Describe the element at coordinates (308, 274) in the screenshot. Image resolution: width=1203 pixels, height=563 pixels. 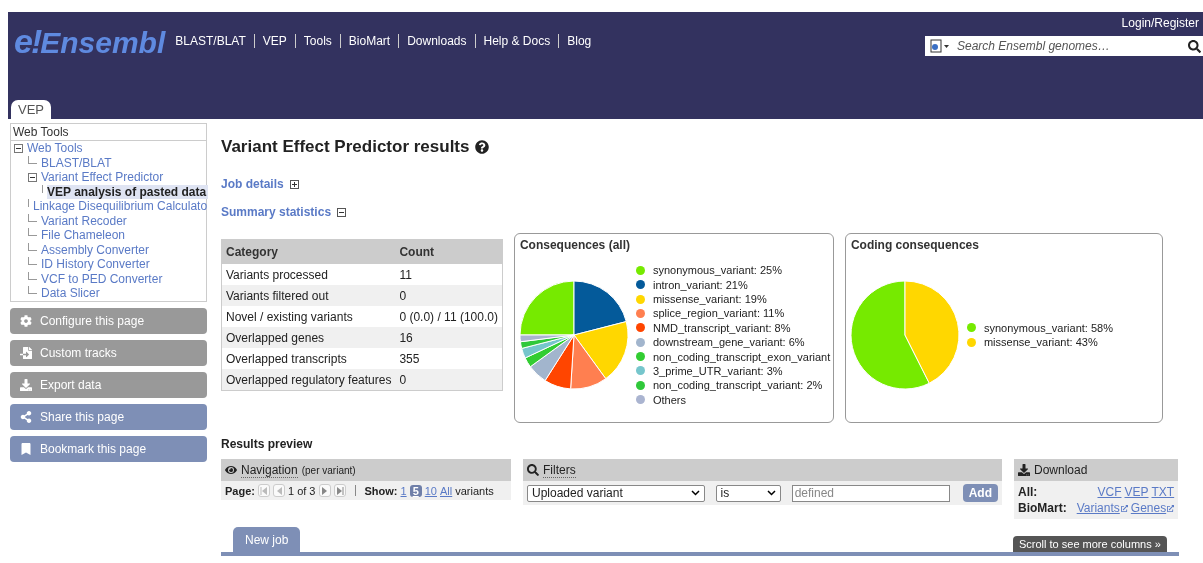
I see `table-cell: Variants processed` at that location.